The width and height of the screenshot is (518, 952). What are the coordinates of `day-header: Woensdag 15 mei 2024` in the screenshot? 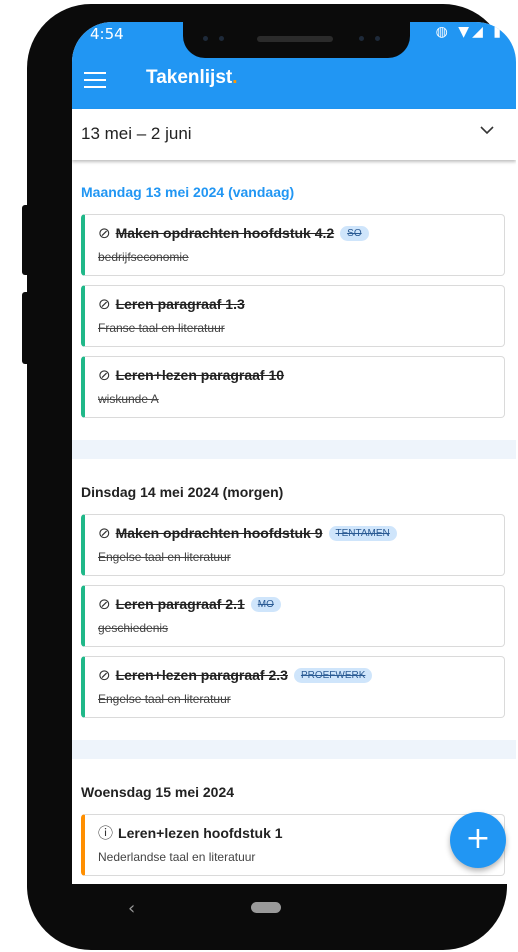 It's located at (158, 792).